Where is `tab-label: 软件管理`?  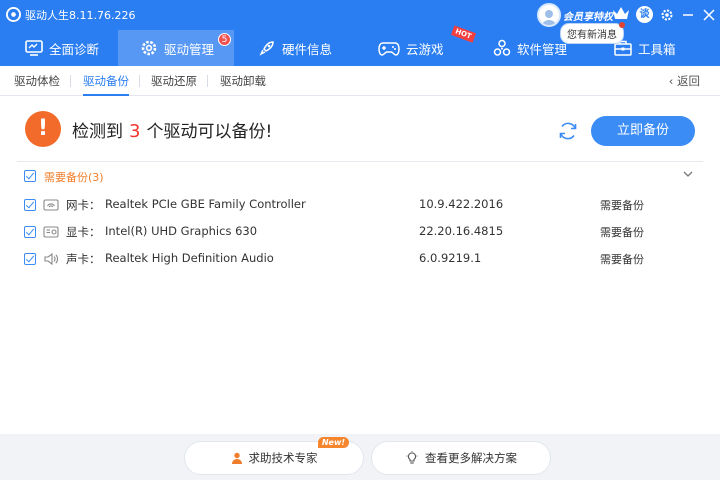
tab-label: 软件管理 is located at coordinates (542, 49).